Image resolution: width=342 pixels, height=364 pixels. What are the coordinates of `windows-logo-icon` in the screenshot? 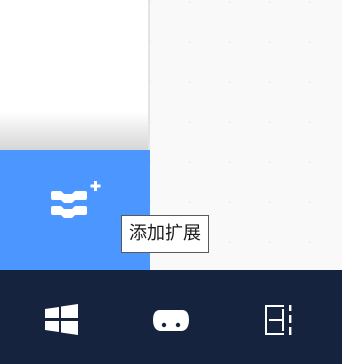 It's located at (61, 319).